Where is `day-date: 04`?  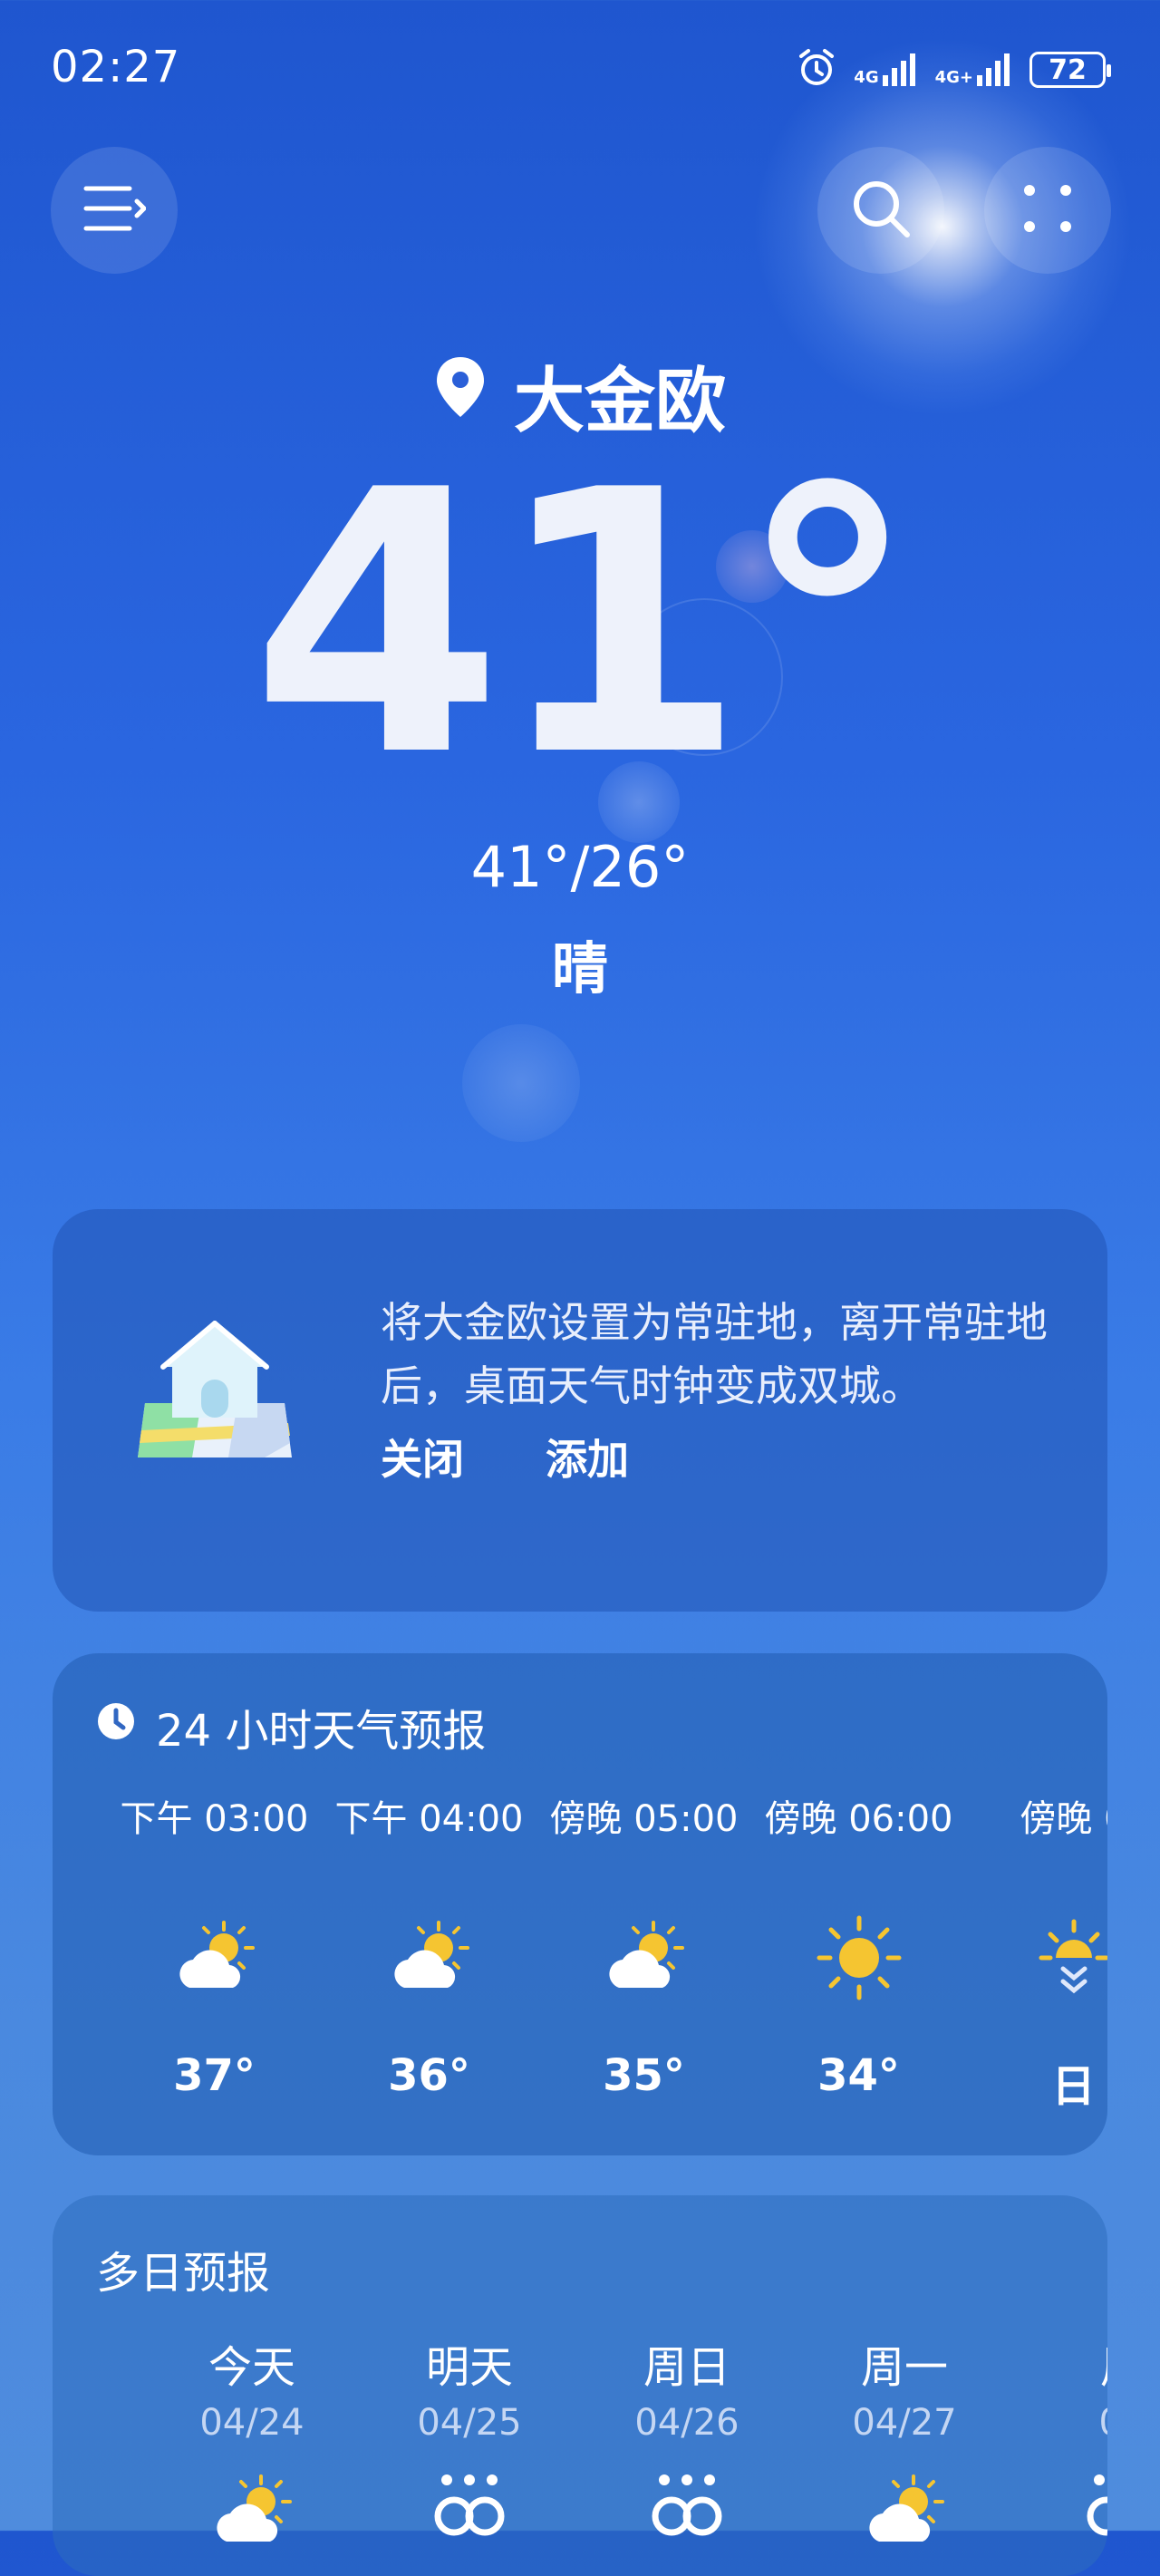
day-date: 04 is located at coordinates (1060, 2423).